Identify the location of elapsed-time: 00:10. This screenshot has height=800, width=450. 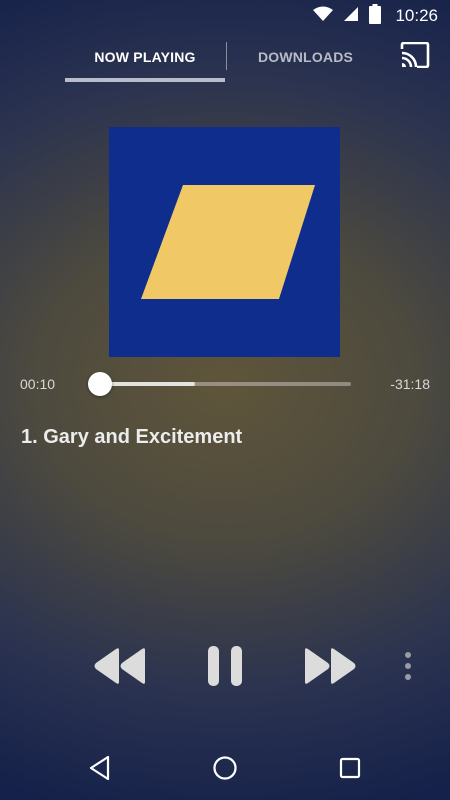
(38, 384).